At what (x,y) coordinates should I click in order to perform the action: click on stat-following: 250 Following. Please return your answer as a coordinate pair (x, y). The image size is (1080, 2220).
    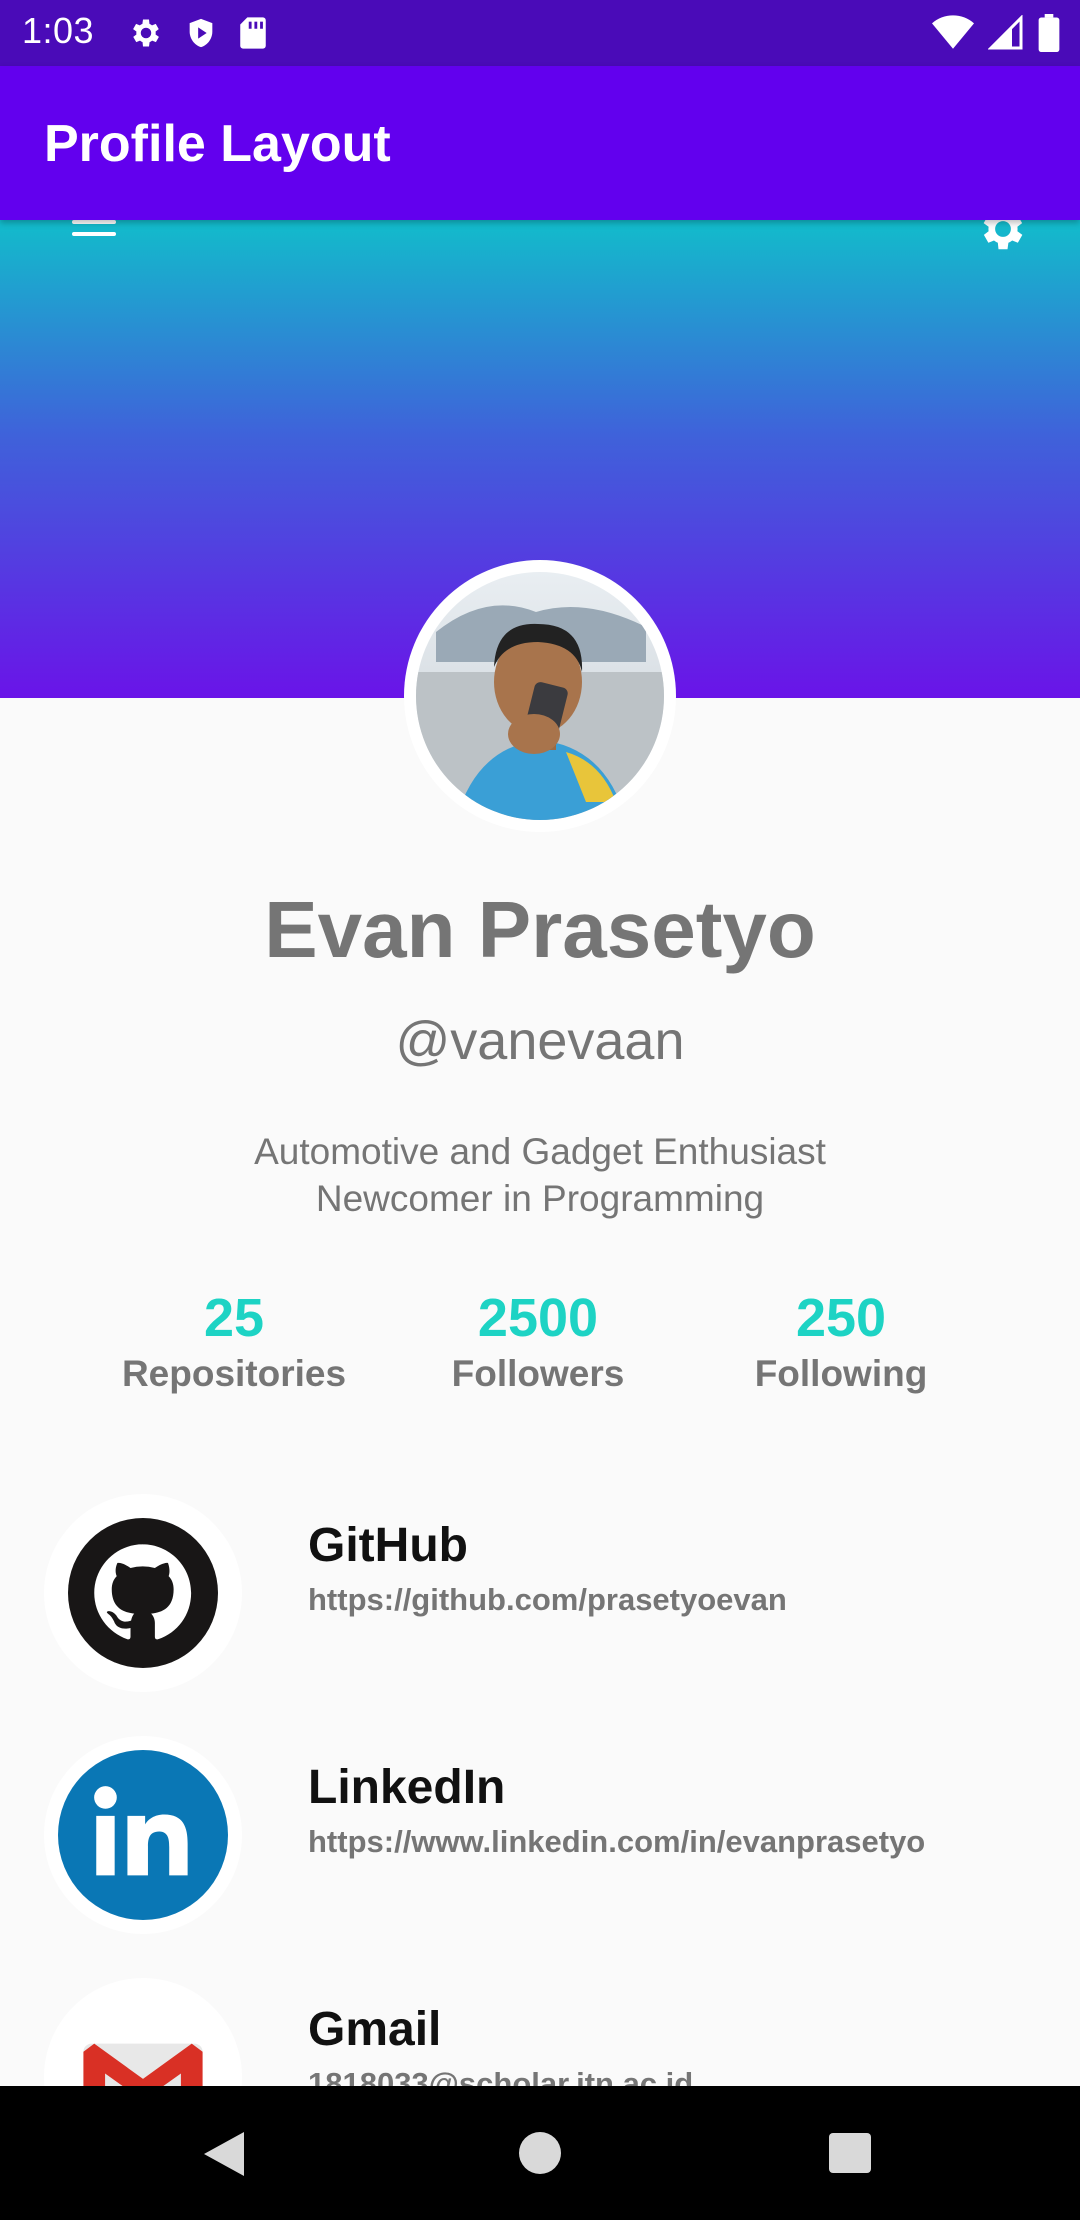
    Looking at the image, I should click on (841, 1340).